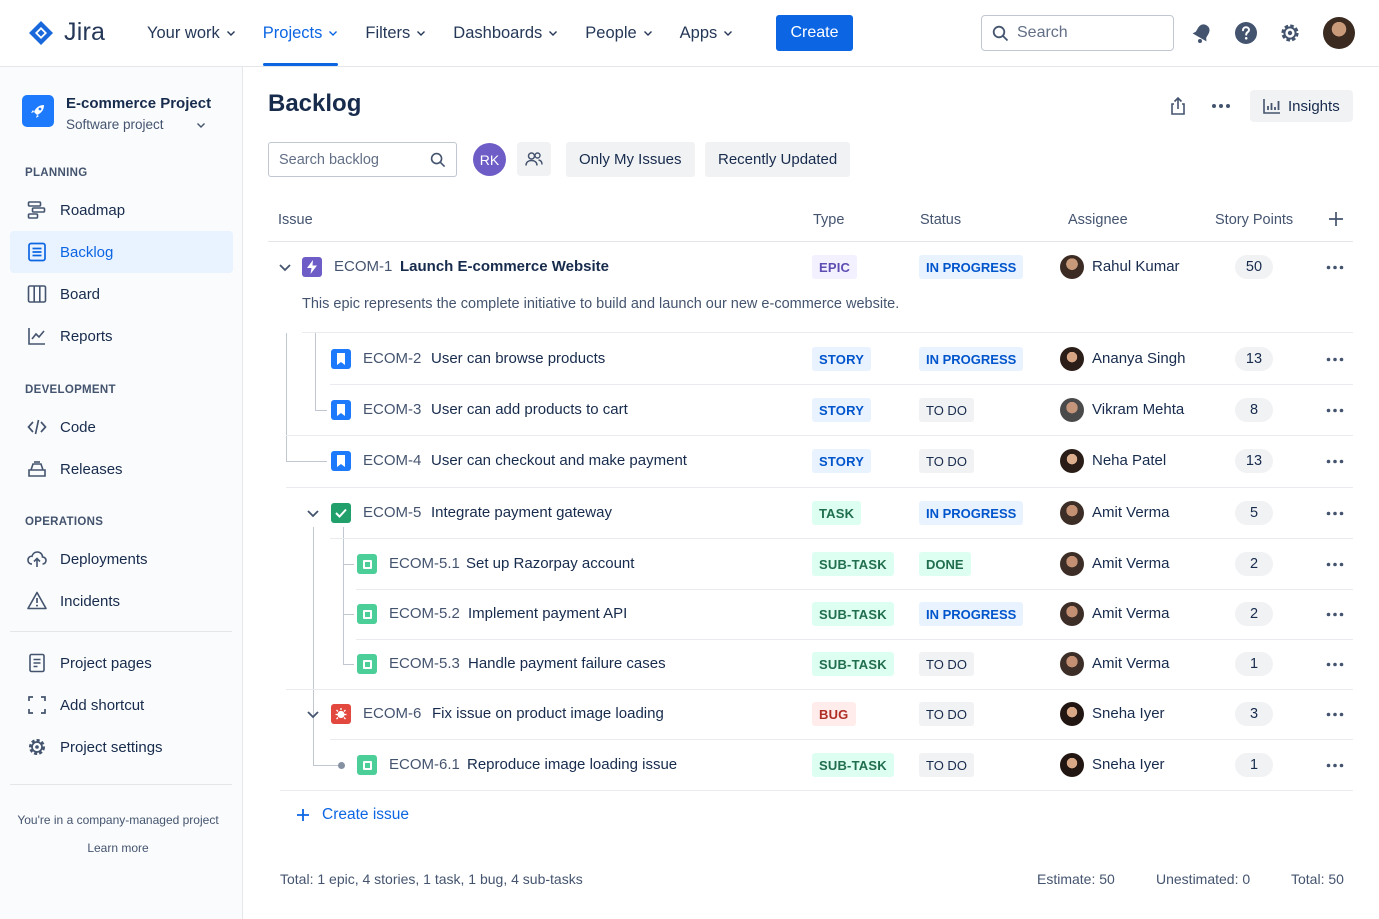  I want to click on only-my-issues-filter: Only My Issues, so click(630, 159).